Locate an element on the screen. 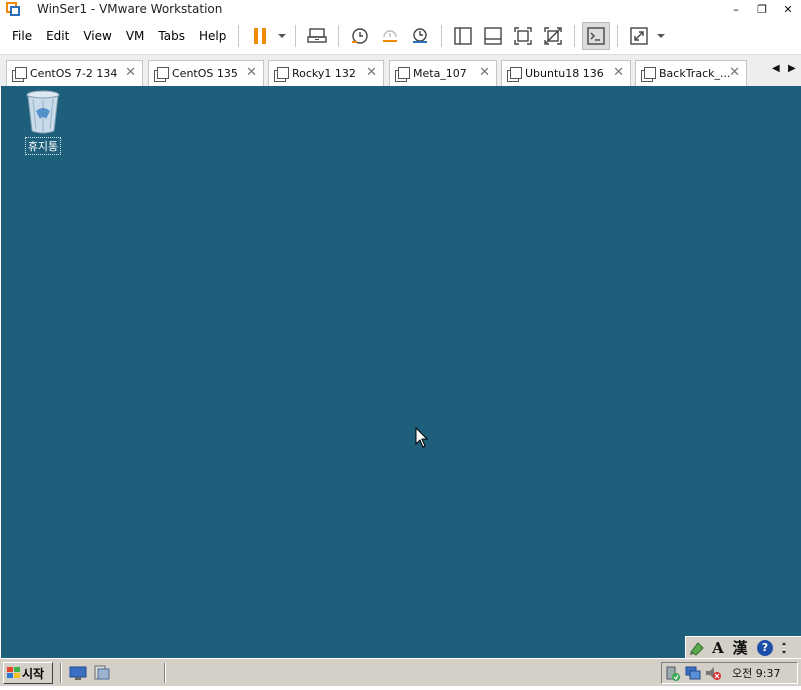 The image size is (801, 690). tab-centos-135: CentOS 135 ✕ is located at coordinates (206, 73).